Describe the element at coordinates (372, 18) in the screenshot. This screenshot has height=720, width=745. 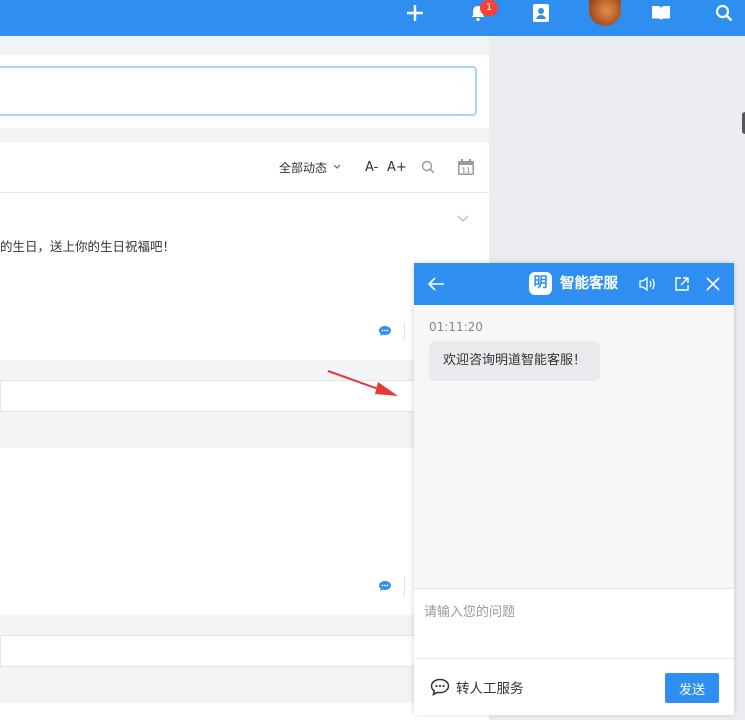
I see `top-bar: 1` at that location.